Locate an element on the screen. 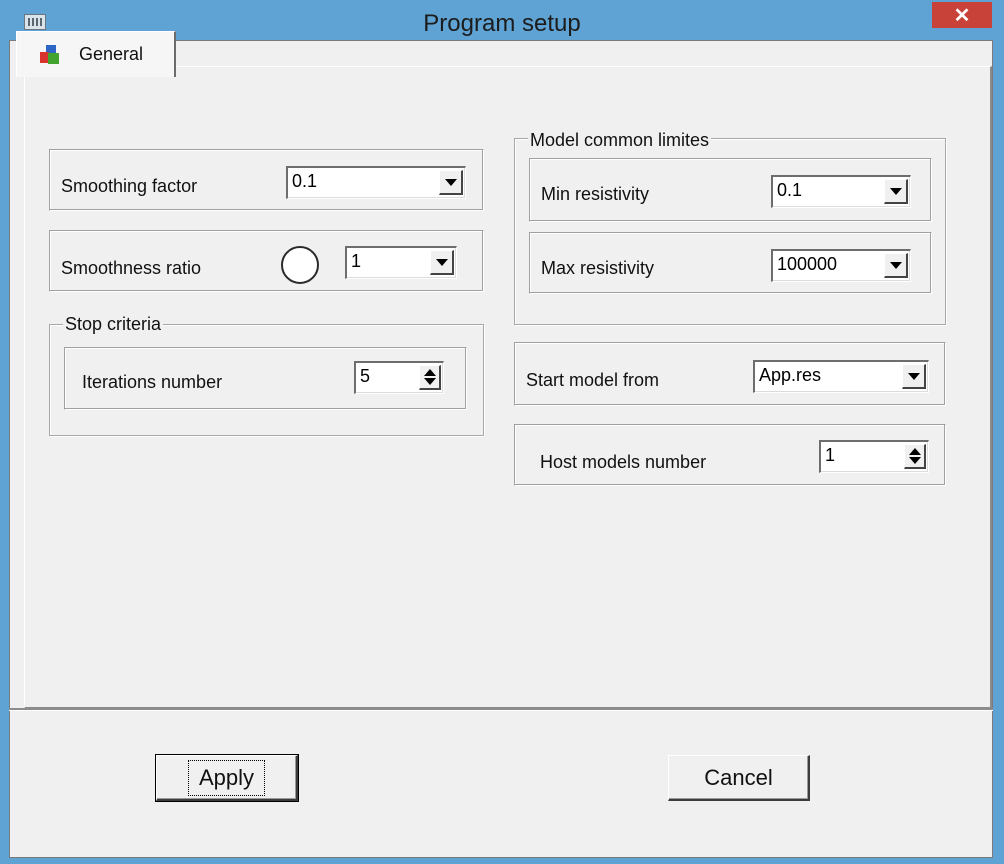 The image size is (1004, 864). close-icon: ✕ is located at coordinates (962, 15).